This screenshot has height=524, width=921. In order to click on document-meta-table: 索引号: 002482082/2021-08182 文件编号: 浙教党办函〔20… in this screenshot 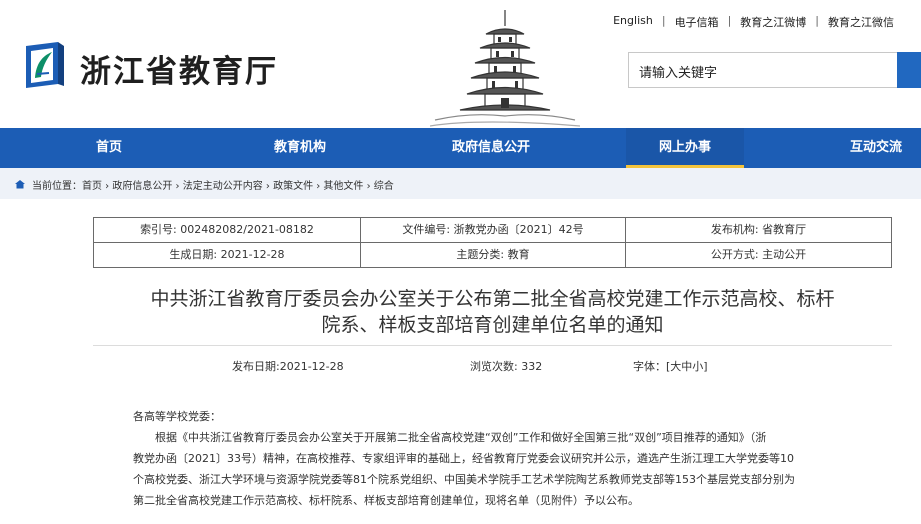, I will do `click(492, 242)`.